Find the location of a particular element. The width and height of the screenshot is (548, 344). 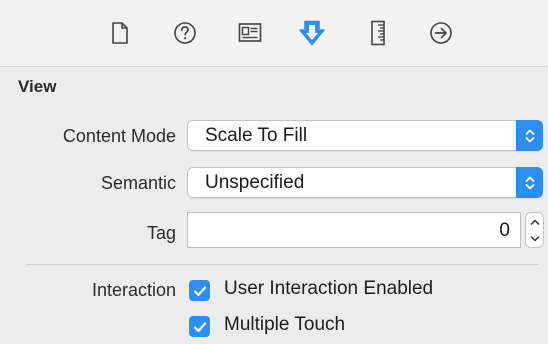

content-mode-label: Content Mode is located at coordinates (119, 136).